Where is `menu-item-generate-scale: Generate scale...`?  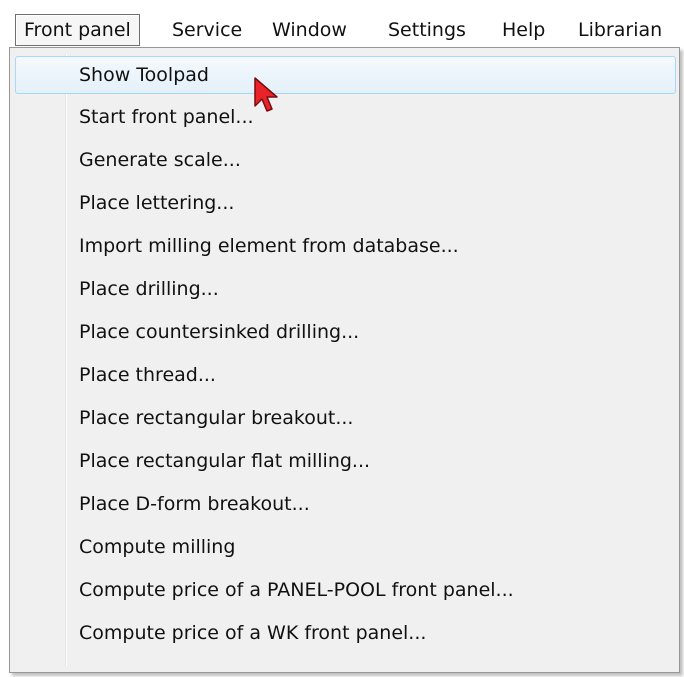
menu-item-generate-scale: Generate scale... is located at coordinates (344, 160).